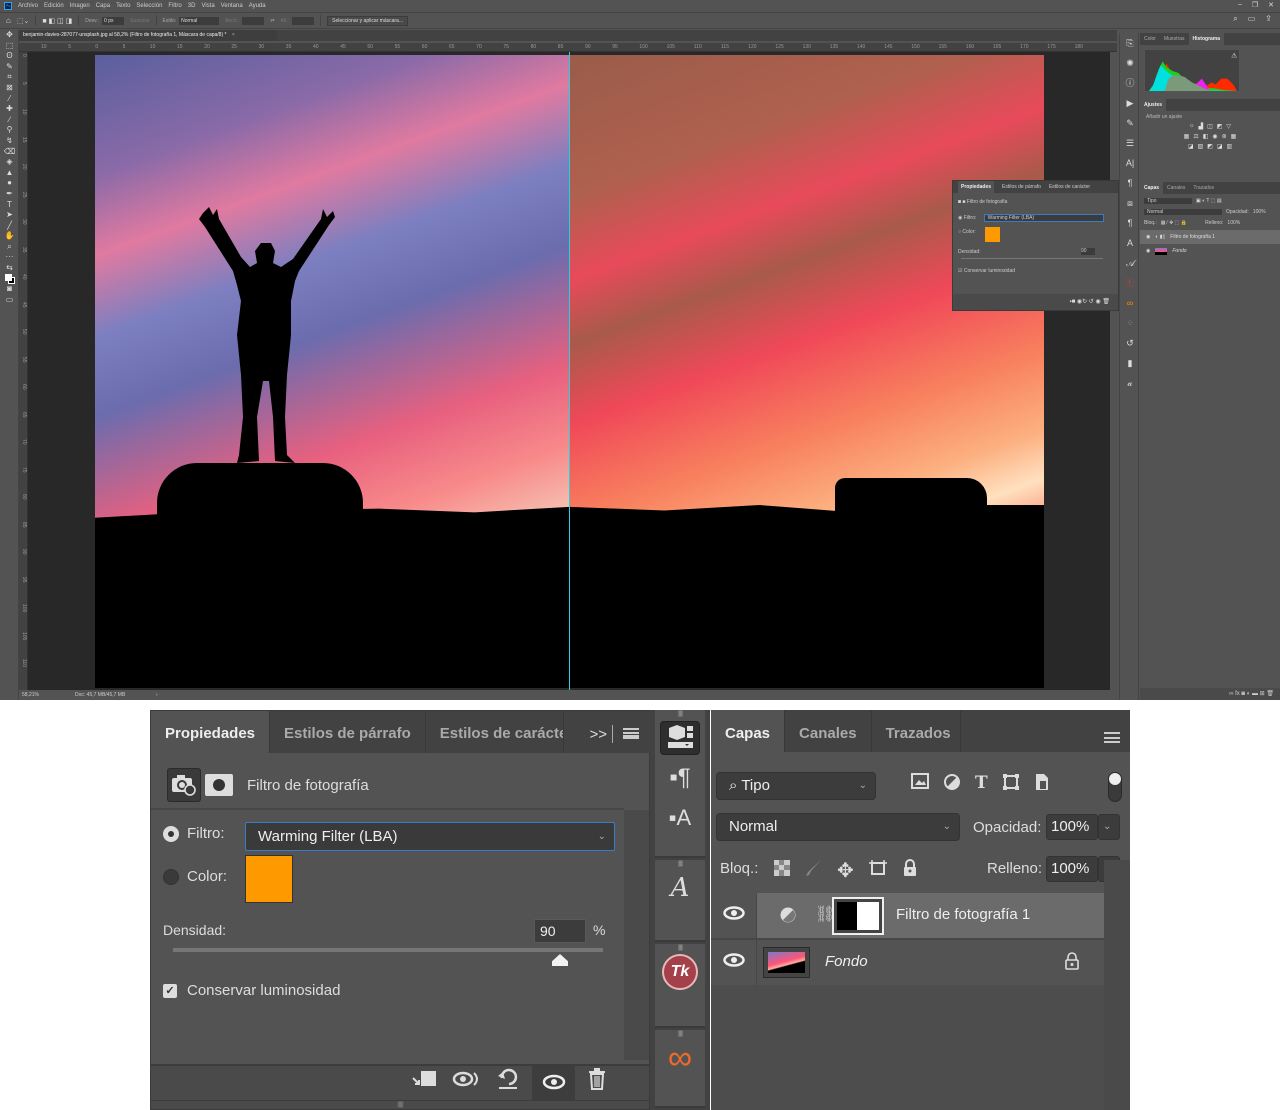  What do you see at coordinates (219, 785) in the screenshot?
I see `layer-mask-icon` at bounding box center [219, 785].